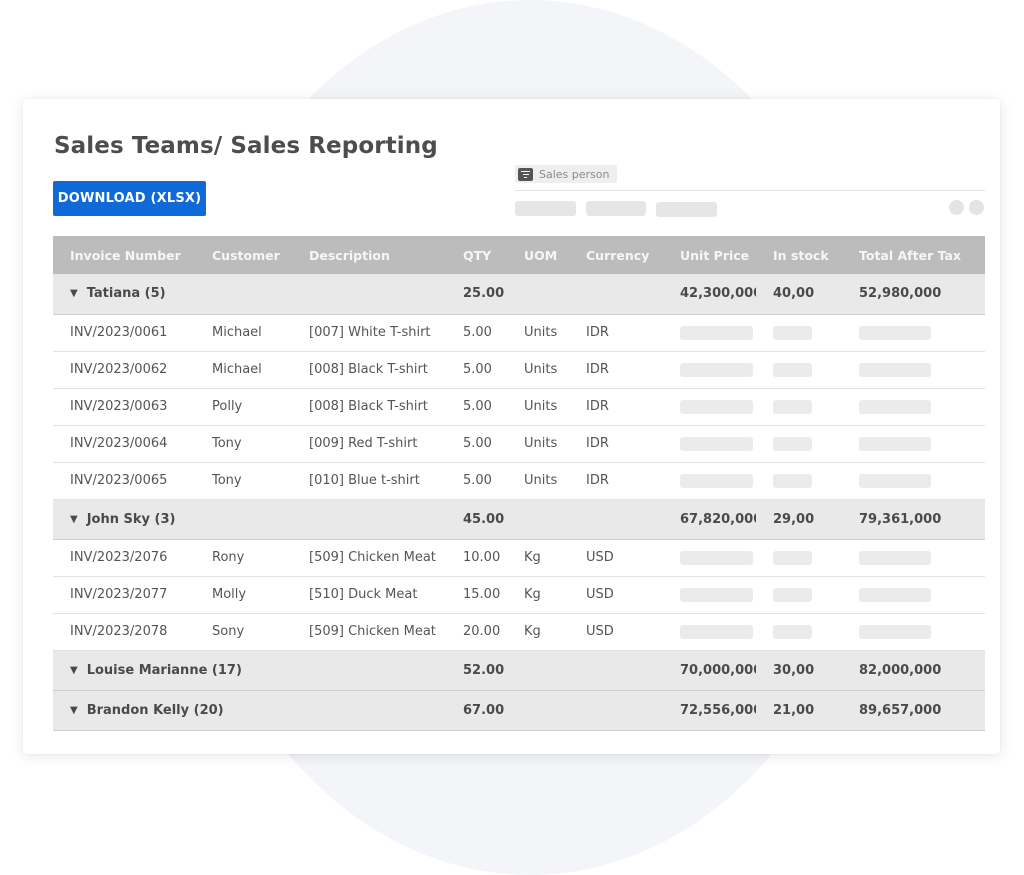  What do you see at coordinates (124, 444) in the screenshot?
I see `invoice-number-cell: INV/2023/0064` at bounding box center [124, 444].